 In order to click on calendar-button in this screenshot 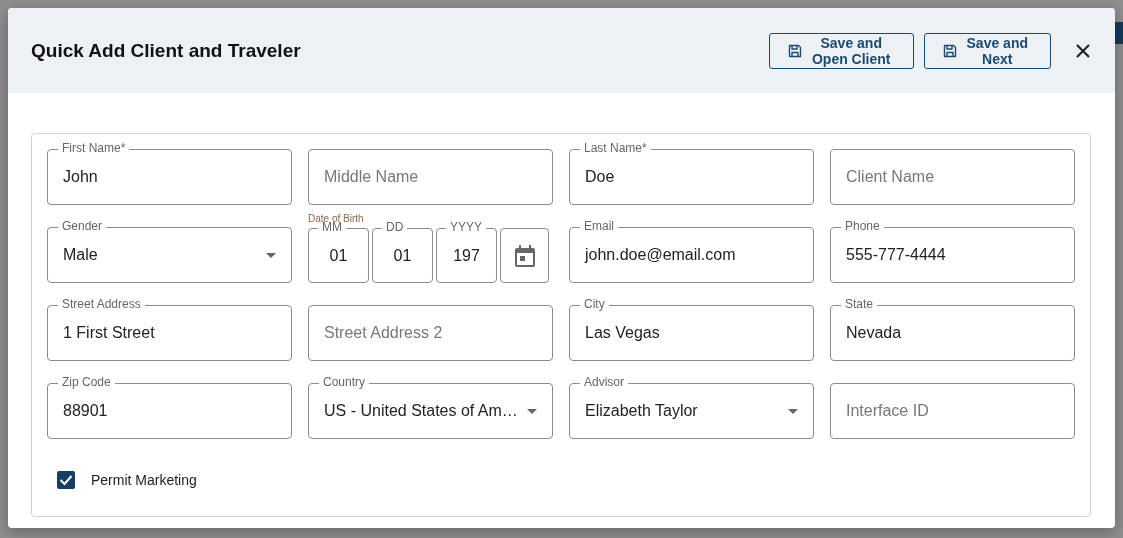, I will do `click(524, 255)`.